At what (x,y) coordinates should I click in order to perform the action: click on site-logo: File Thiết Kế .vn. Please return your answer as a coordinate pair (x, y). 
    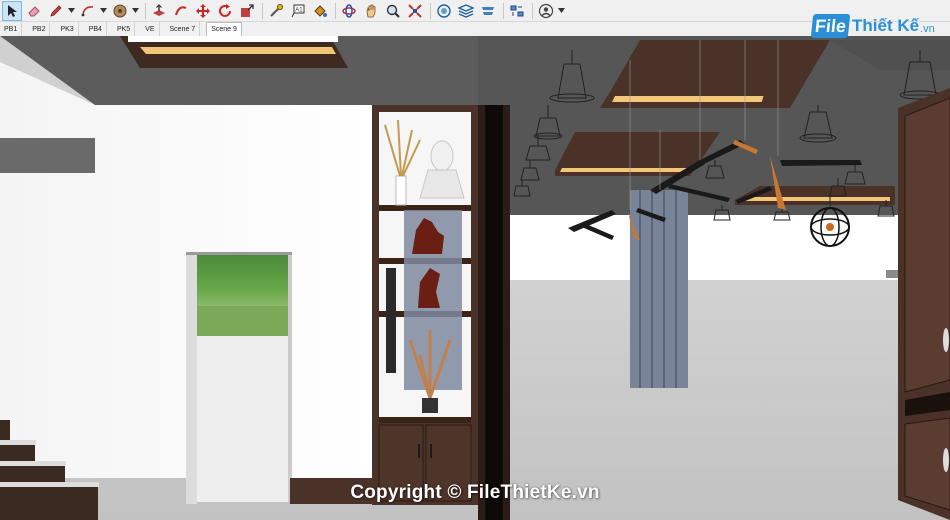
    Looking at the image, I should click on (872, 26).